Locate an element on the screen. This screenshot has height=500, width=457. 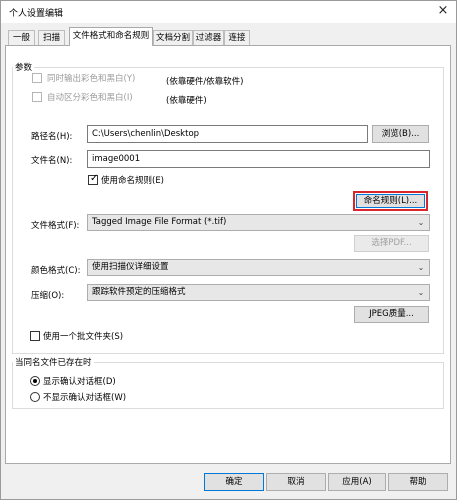
ok-button: 确定 is located at coordinates (234, 482).